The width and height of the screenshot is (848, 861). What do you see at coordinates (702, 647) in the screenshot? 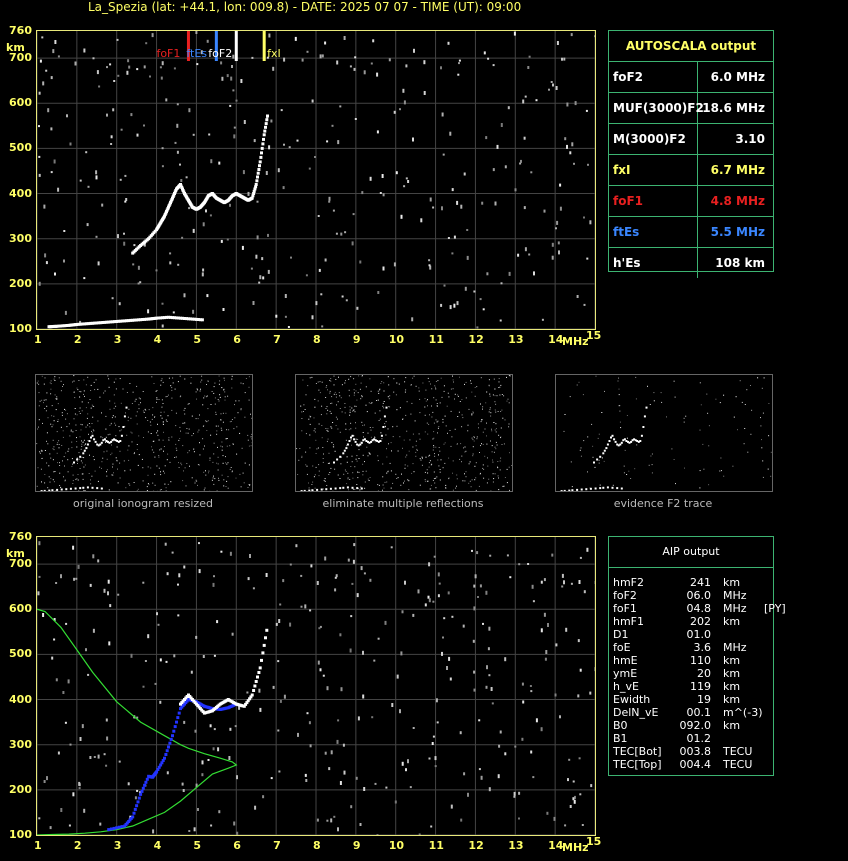
I see `aip-cell: 3.6` at bounding box center [702, 647].